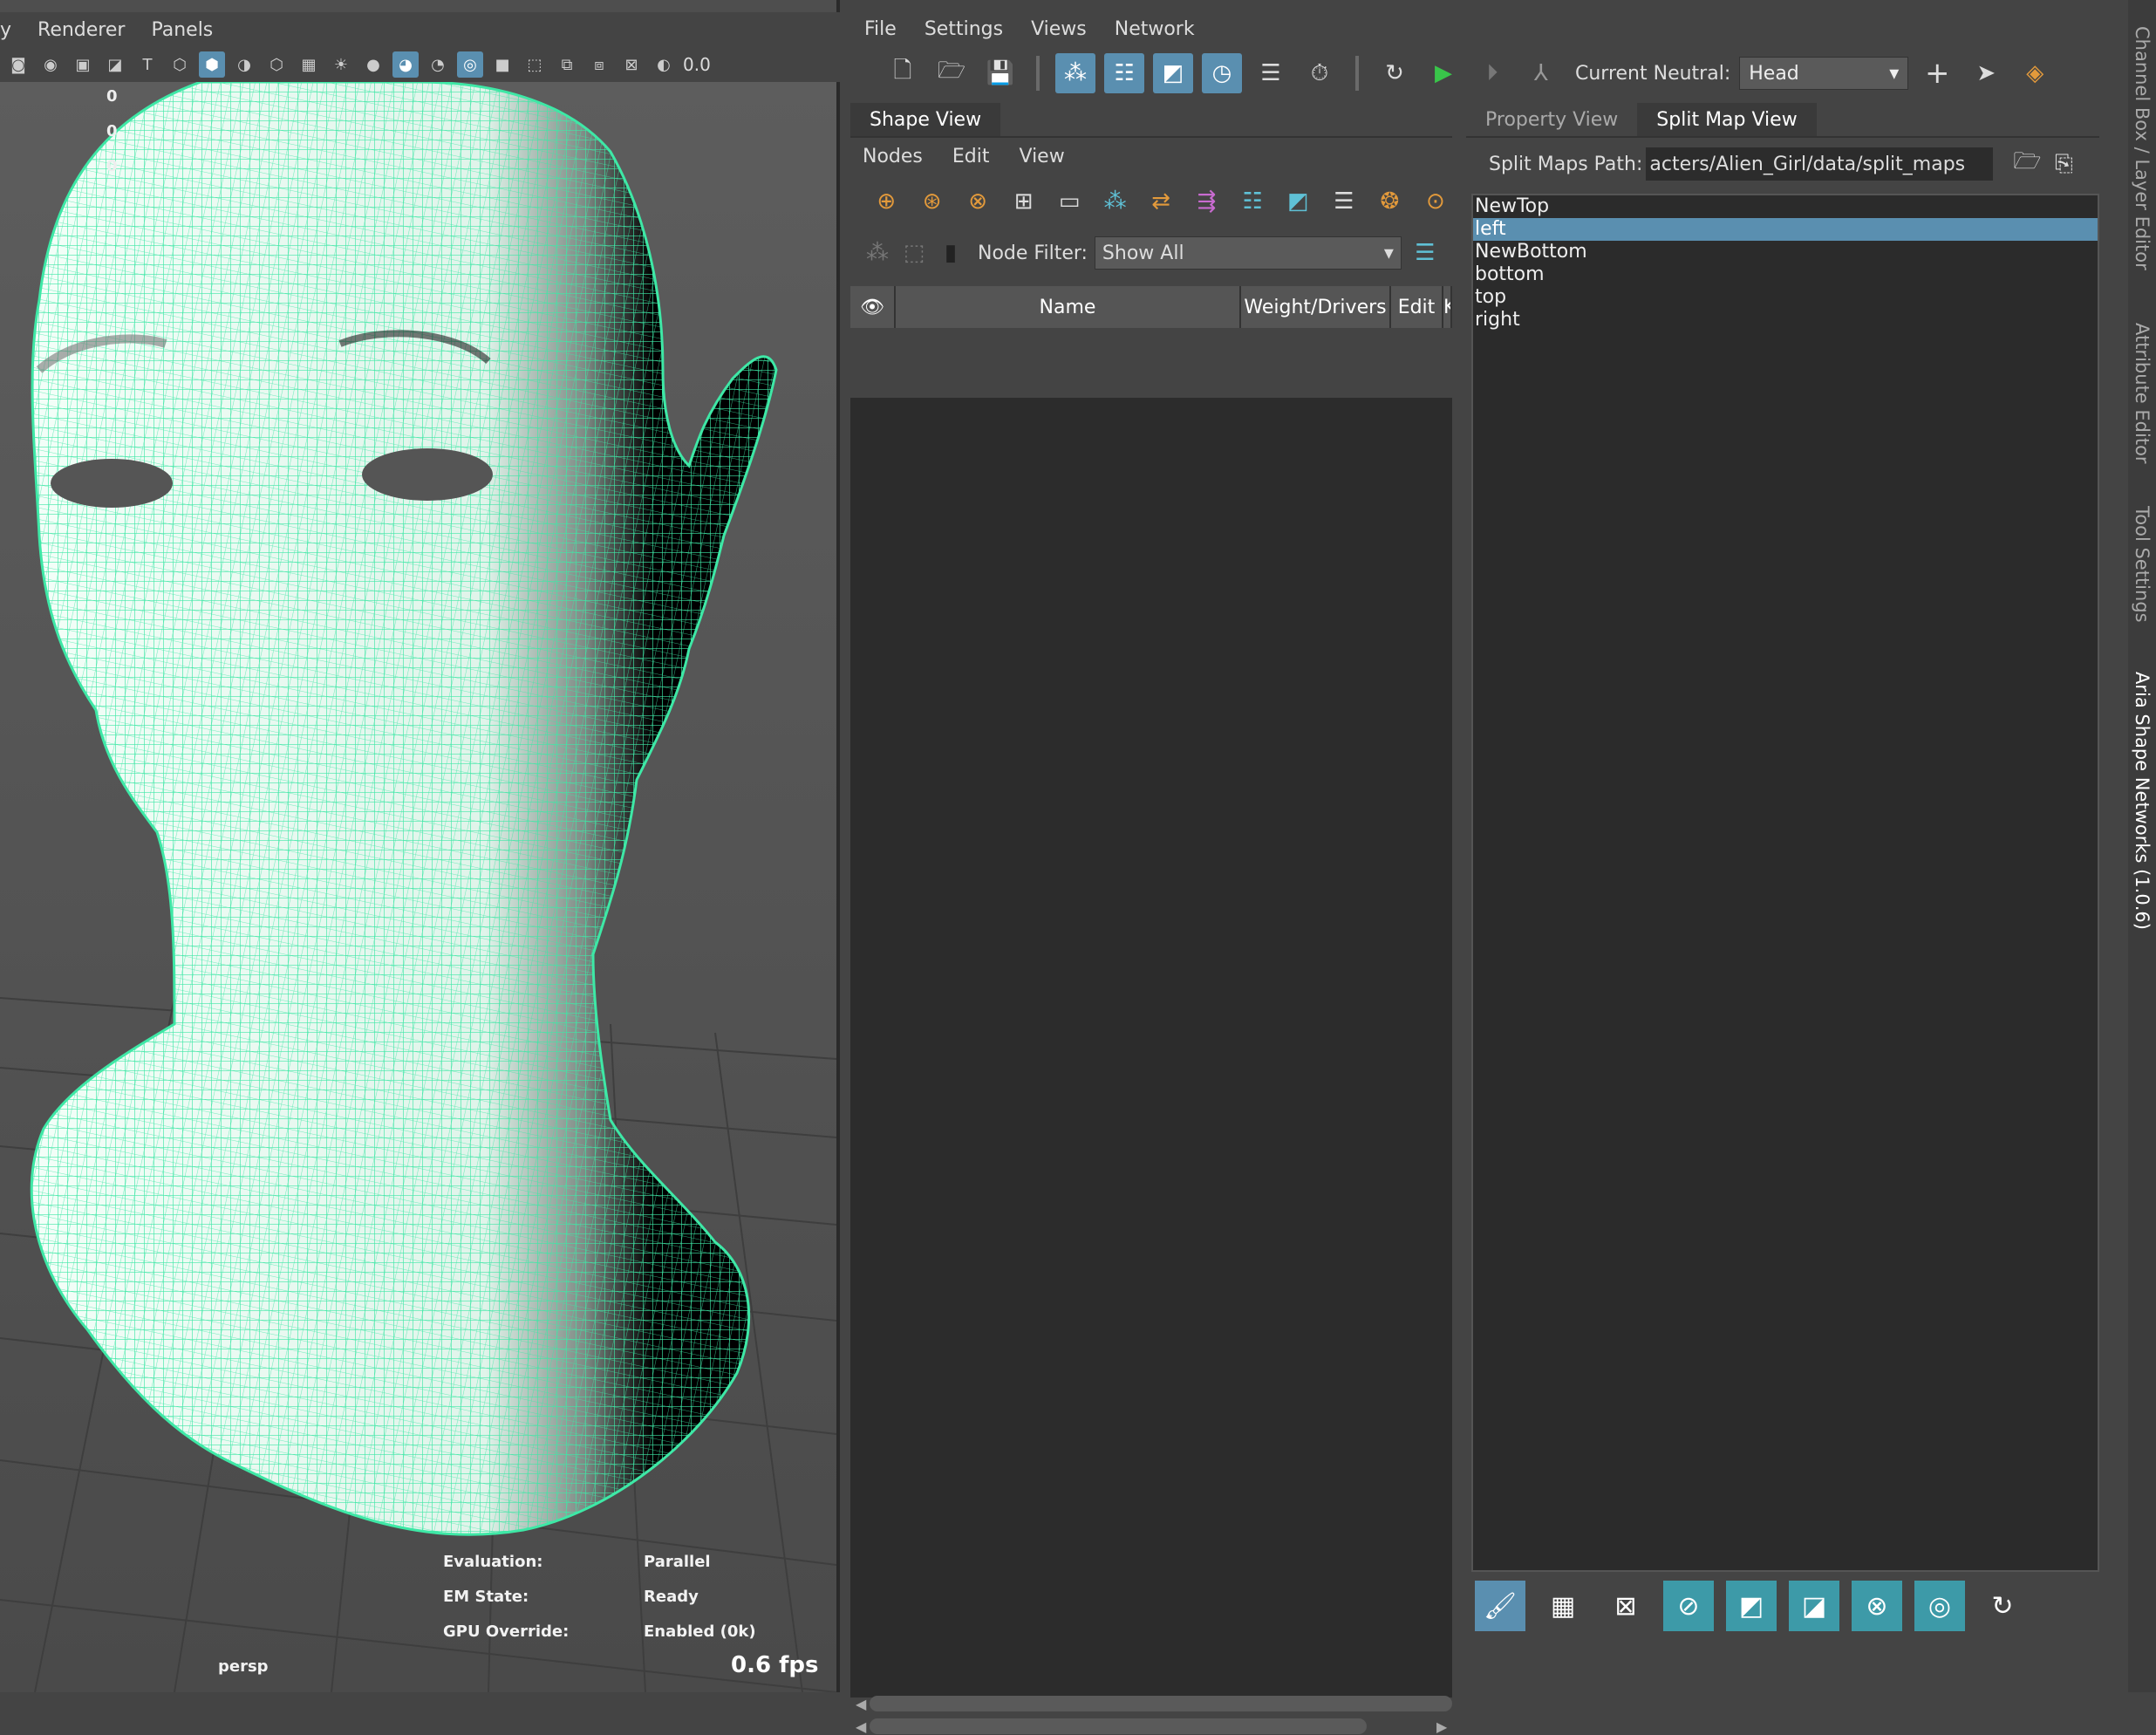 Image resolution: width=2156 pixels, height=1735 pixels. What do you see at coordinates (1785, 229) in the screenshot?
I see `split-map-item-selected: left` at bounding box center [1785, 229].